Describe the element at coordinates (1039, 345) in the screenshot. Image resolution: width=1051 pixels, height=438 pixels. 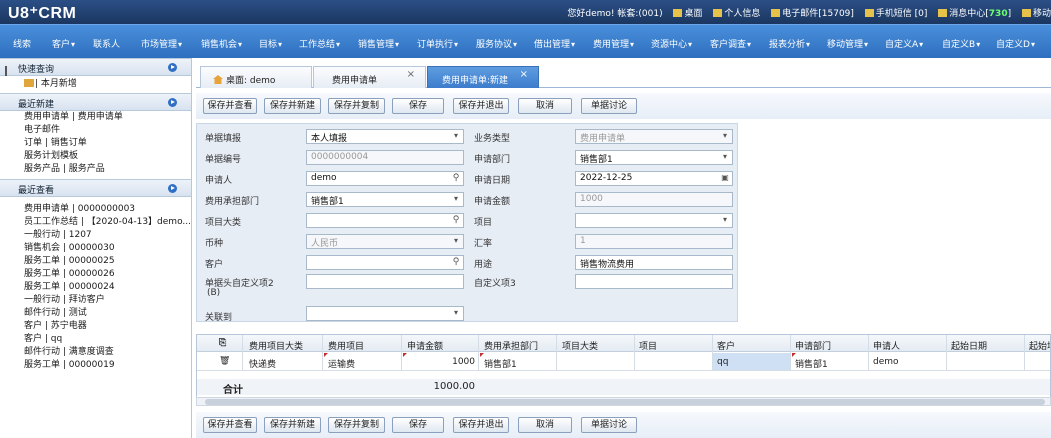
I see `column-header: 起始地` at that location.